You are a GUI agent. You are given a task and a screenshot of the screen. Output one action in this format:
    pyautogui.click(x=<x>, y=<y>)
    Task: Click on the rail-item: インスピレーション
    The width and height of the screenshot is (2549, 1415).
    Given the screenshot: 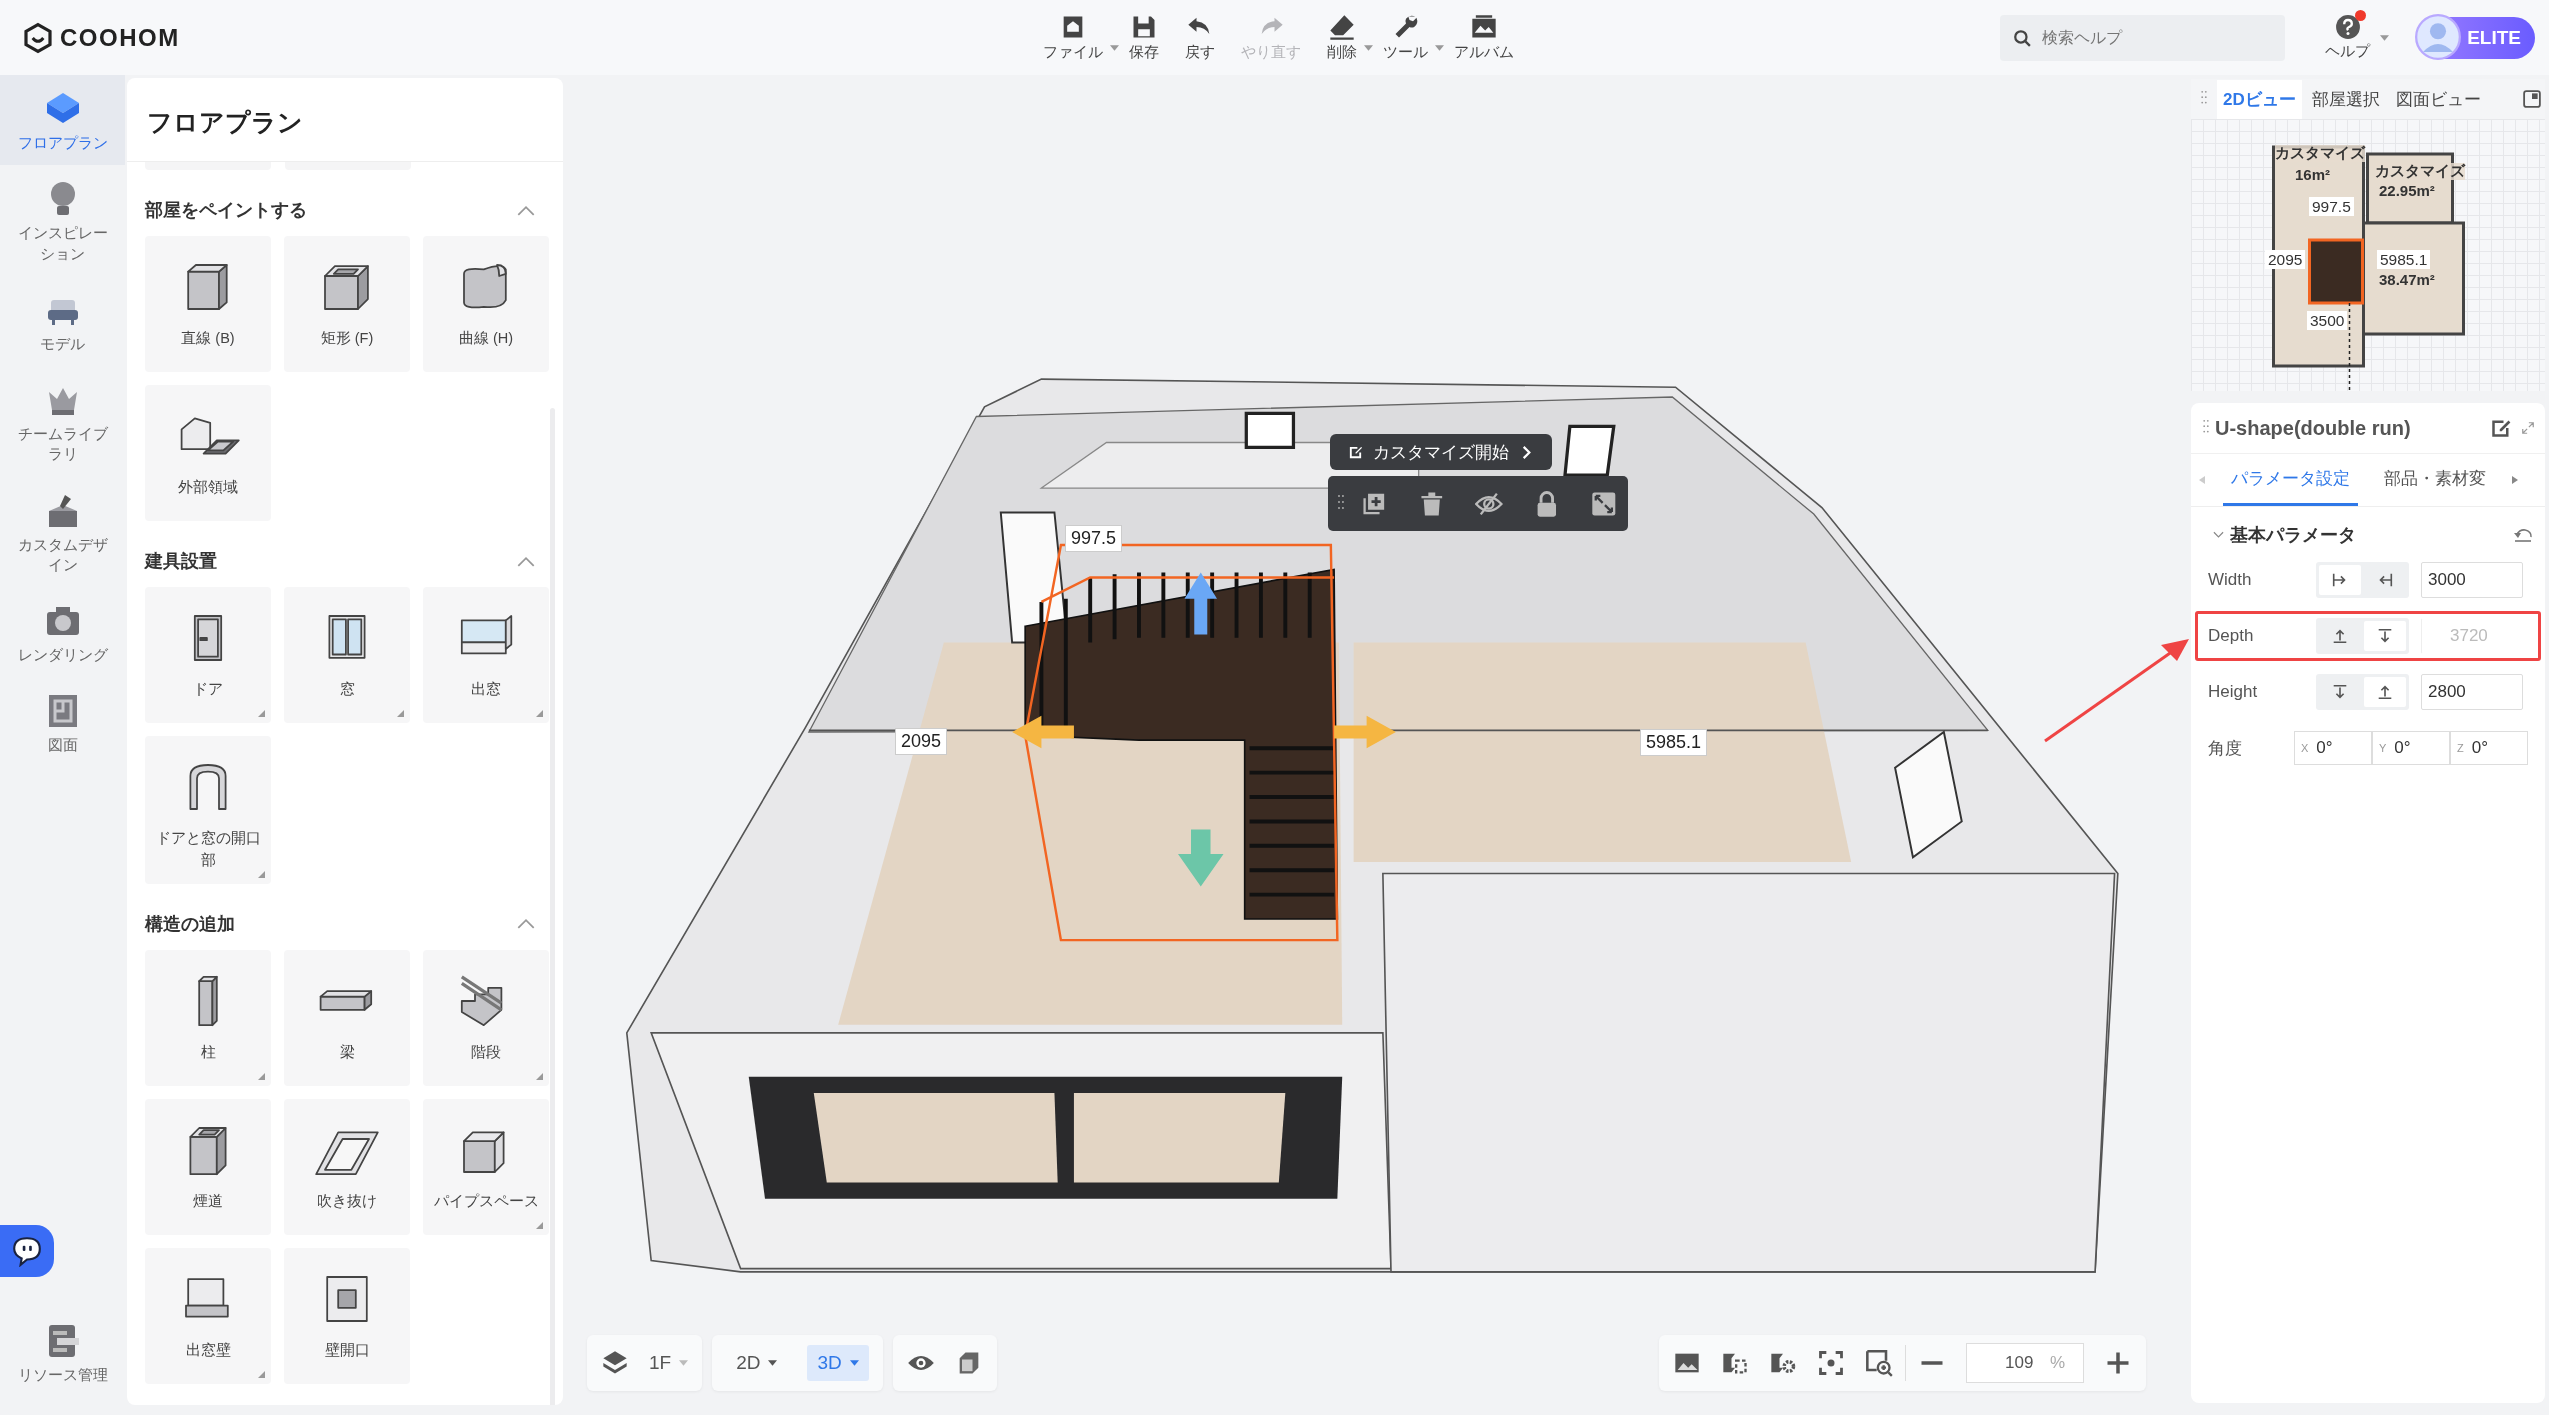 What is the action you would take?
    pyautogui.click(x=62, y=220)
    